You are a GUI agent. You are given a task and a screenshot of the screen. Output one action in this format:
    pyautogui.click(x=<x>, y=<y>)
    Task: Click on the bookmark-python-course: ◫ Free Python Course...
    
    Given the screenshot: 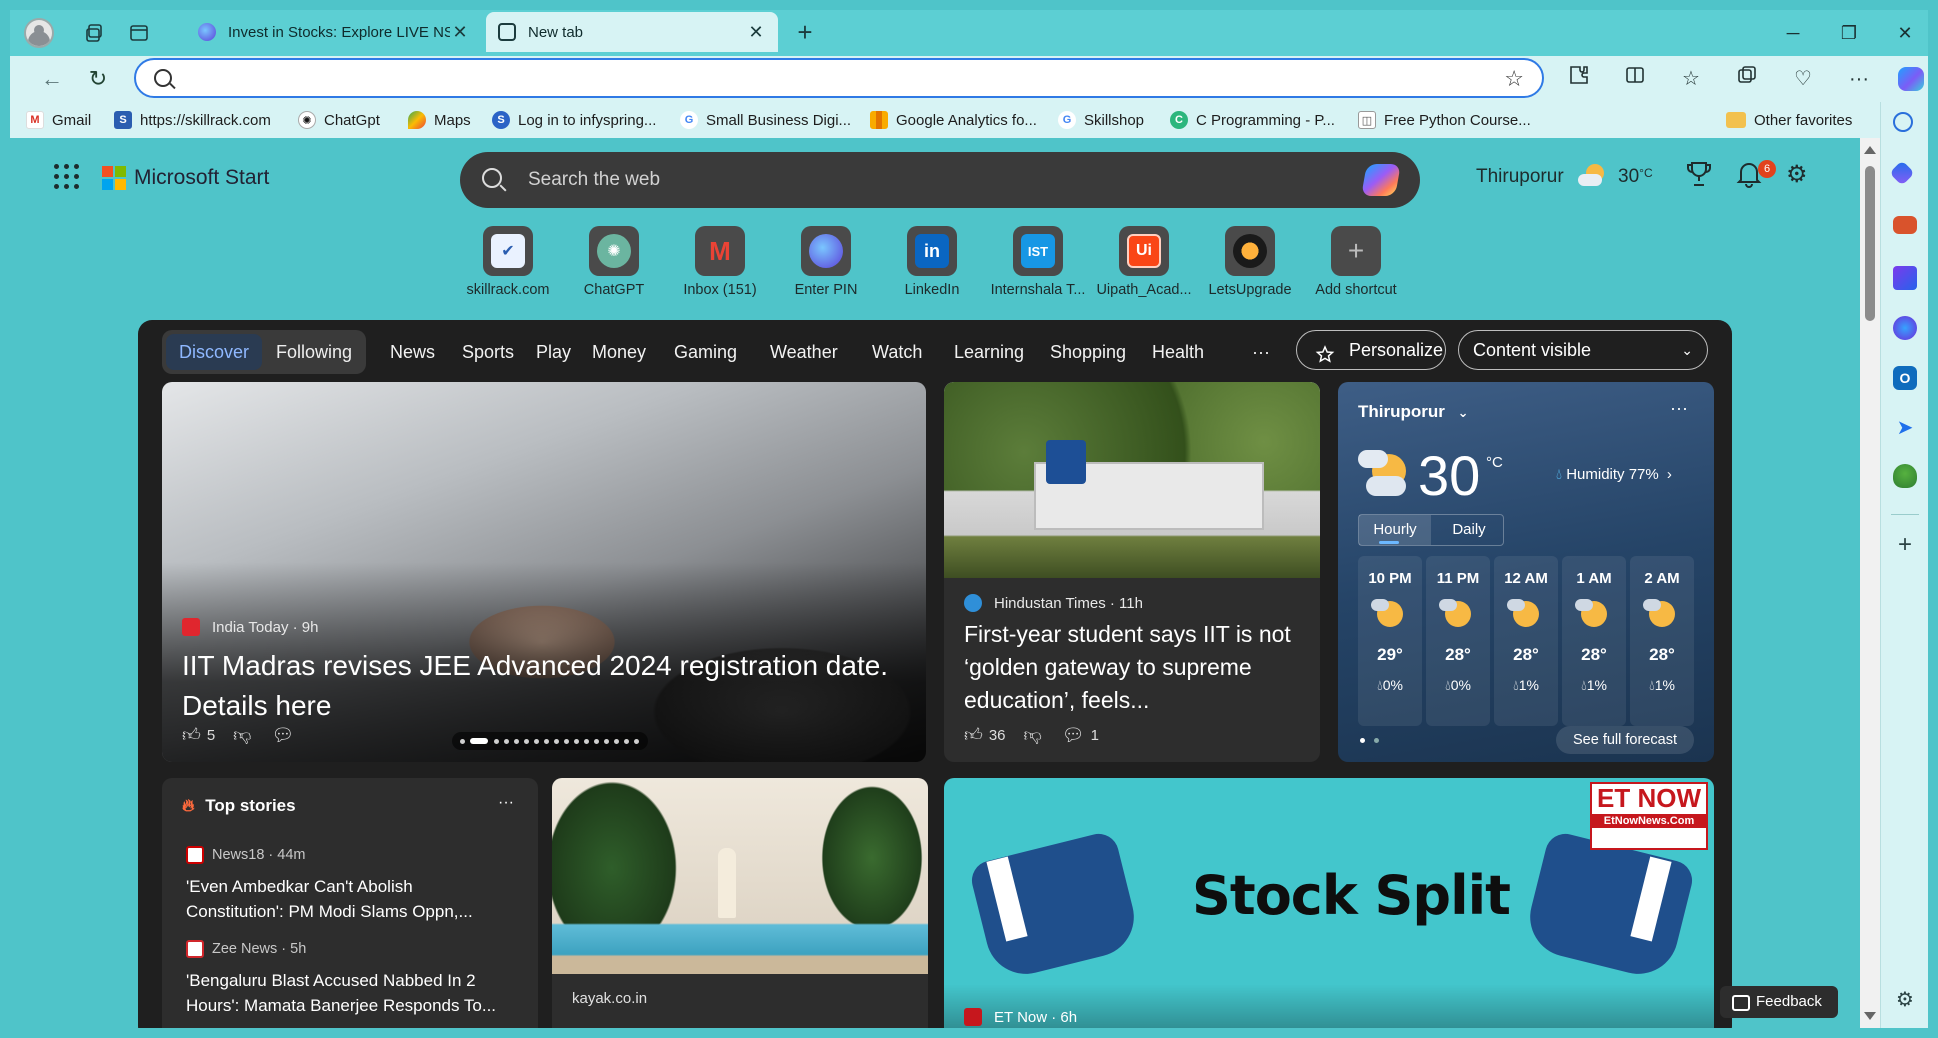 What is the action you would take?
    pyautogui.click(x=1444, y=120)
    